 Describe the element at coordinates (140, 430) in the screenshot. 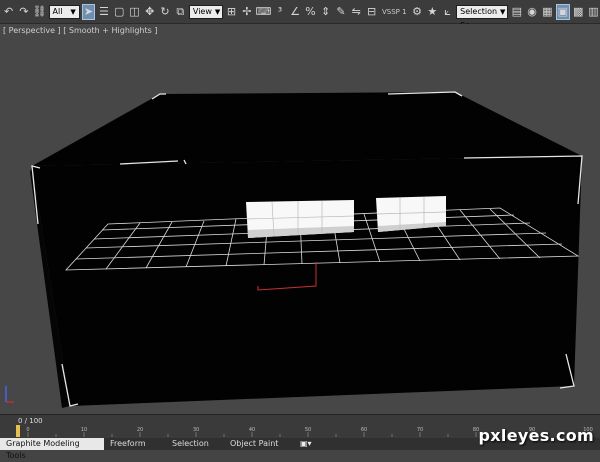

I see `timeline-tick-label: 20` at that location.